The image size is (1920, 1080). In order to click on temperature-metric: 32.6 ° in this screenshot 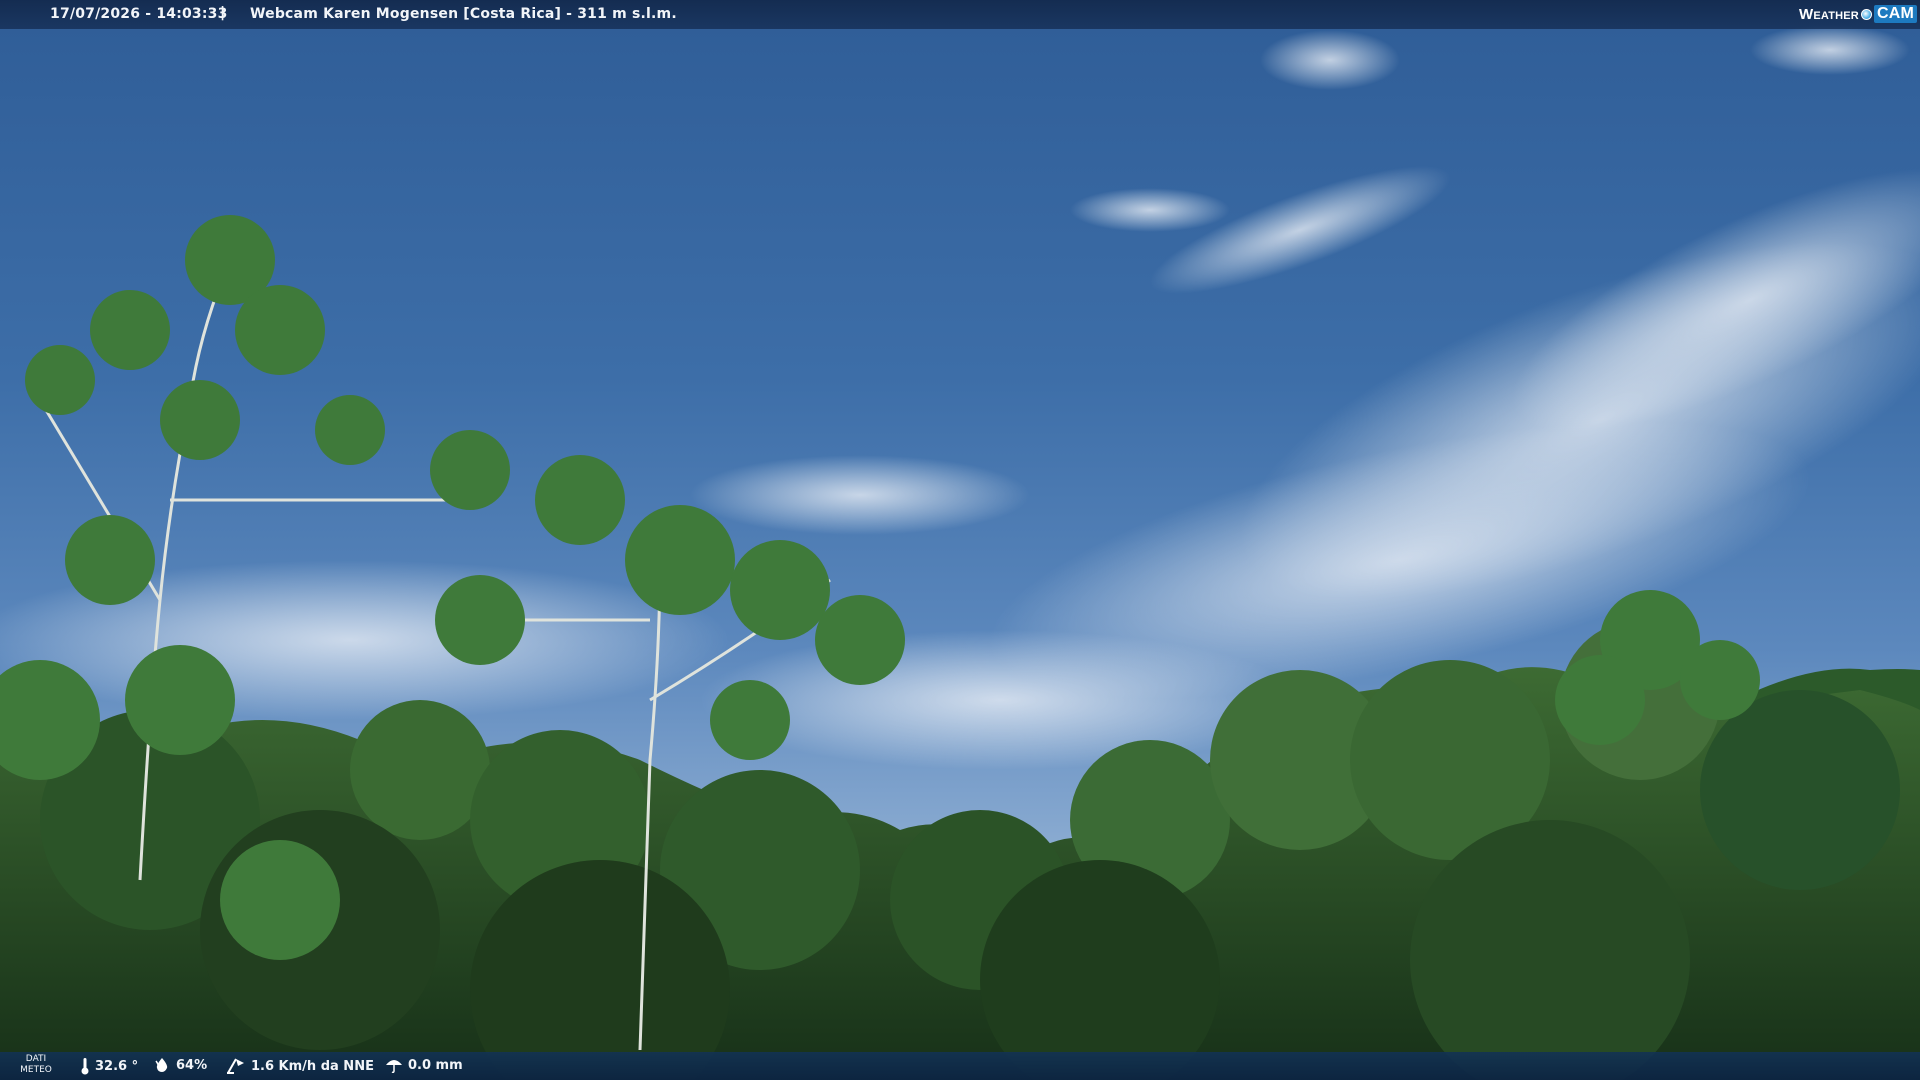, I will do `click(109, 1066)`.